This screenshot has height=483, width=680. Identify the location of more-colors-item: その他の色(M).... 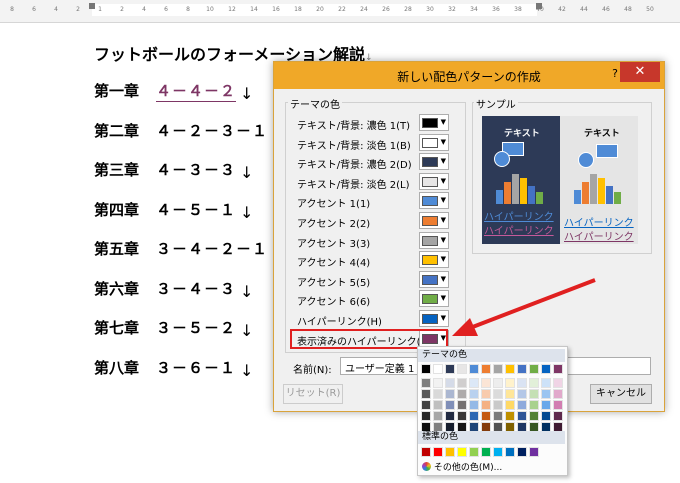
(462, 466).